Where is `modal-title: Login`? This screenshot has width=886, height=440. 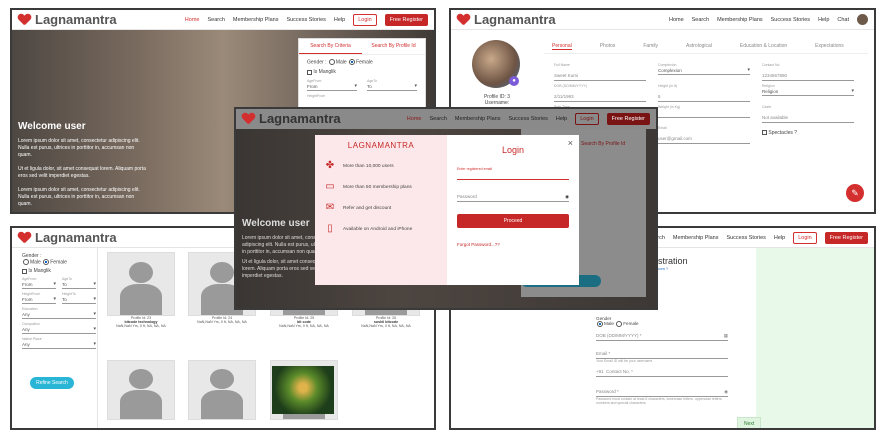 modal-title: Login is located at coordinates (513, 150).